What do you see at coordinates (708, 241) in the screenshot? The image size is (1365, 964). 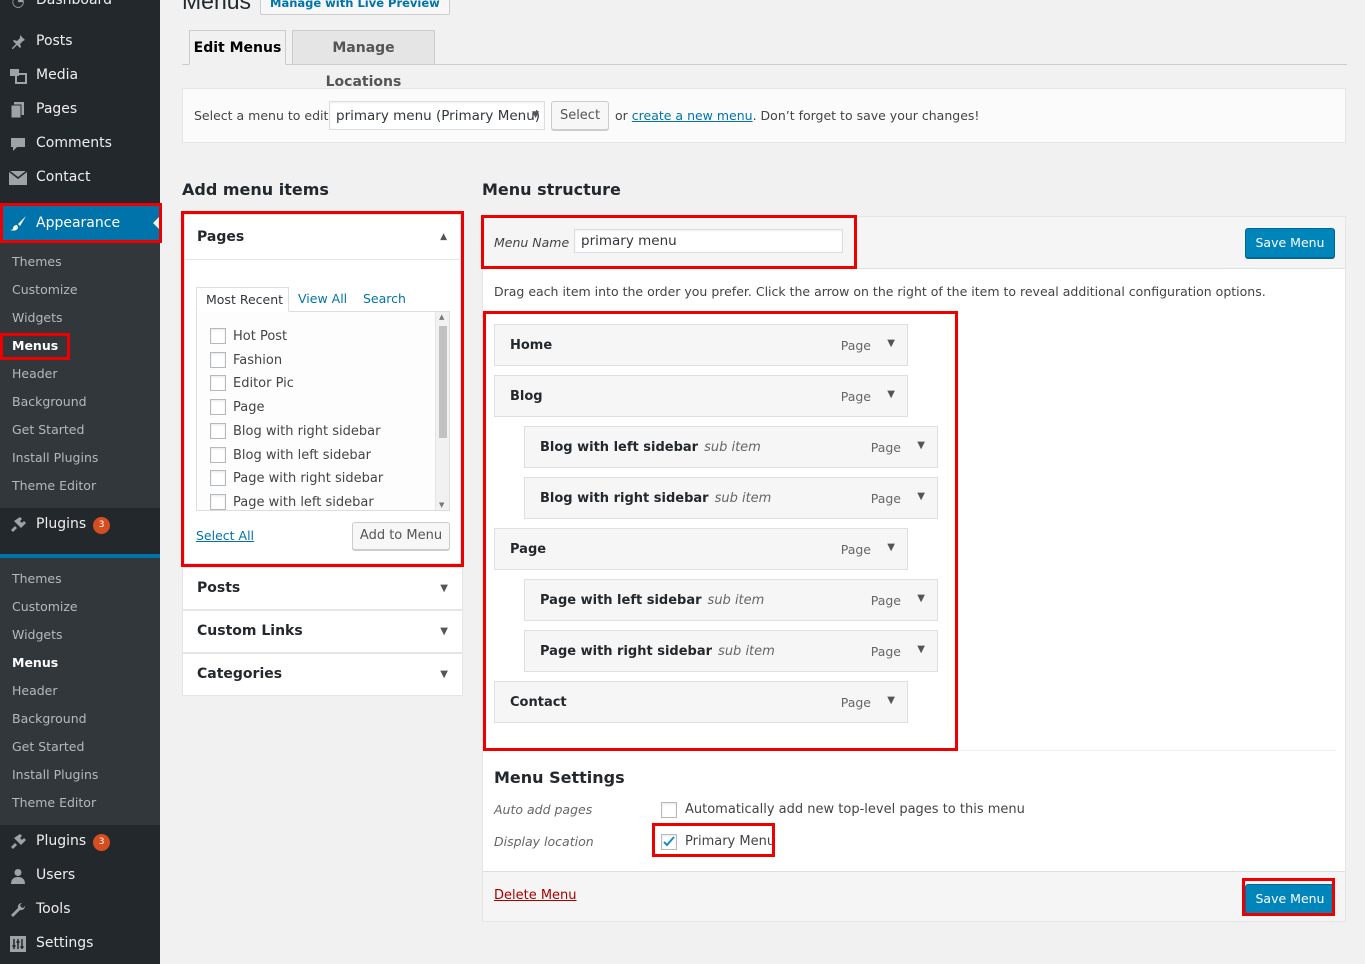 I see `menu-name-input: primary menu` at bounding box center [708, 241].